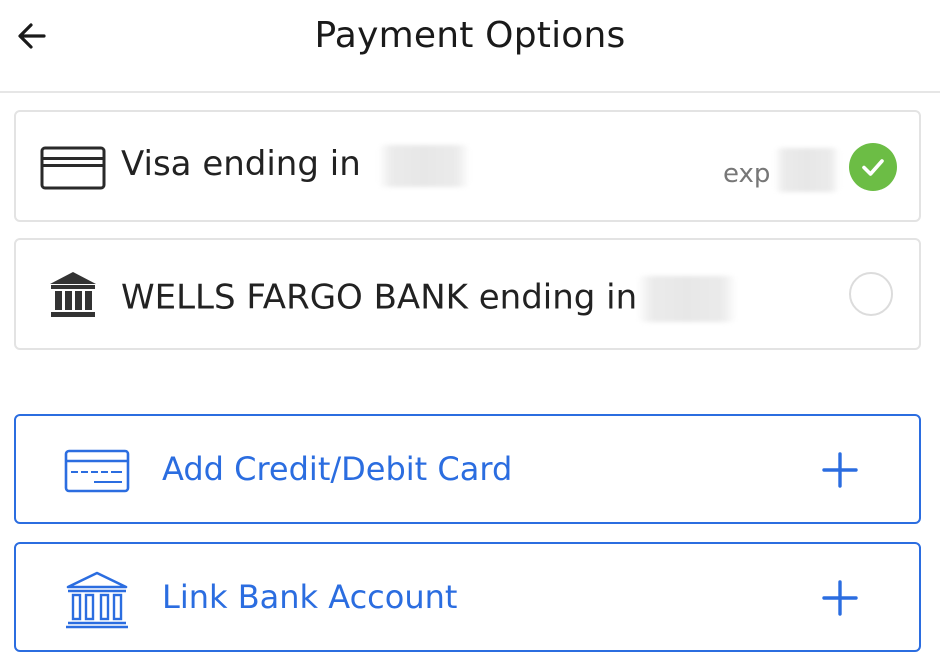 The image size is (940, 672). What do you see at coordinates (470, 35) in the screenshot?
I see `page-title: Payment Options` at bounding box center [470, 35].